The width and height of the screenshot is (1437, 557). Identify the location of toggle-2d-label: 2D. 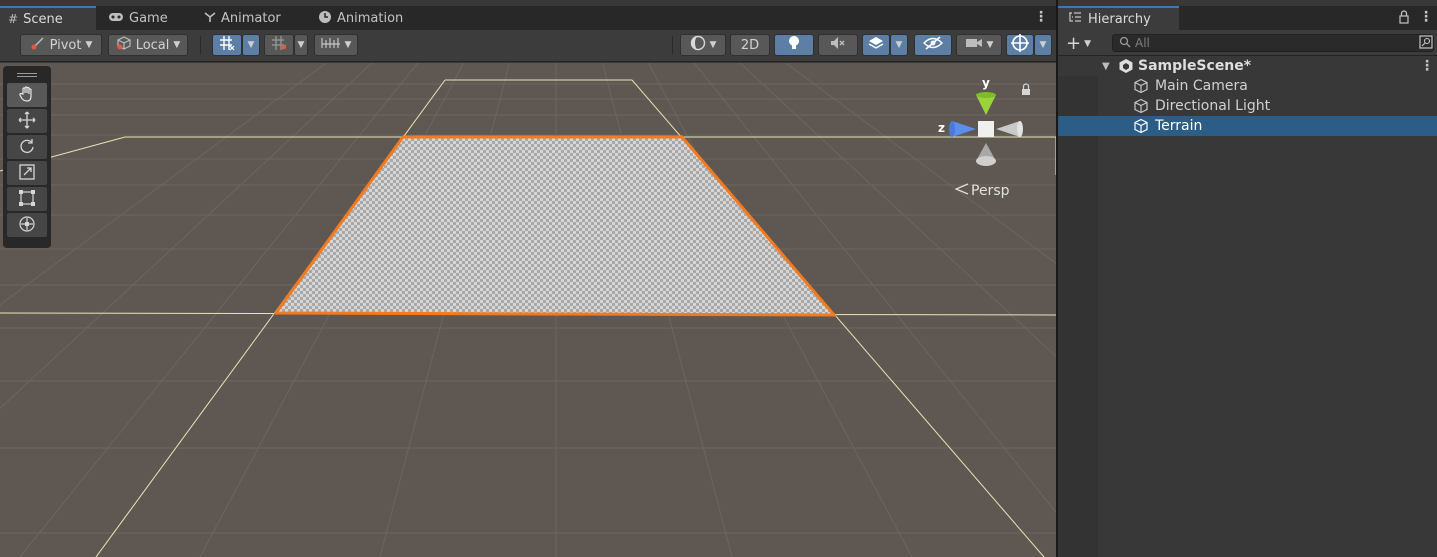
(750, 45).